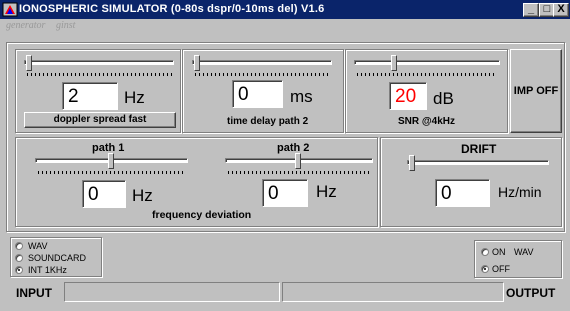 The image size is (570, 311). I want to click on path1-slider-thumb, so click(111, 161).